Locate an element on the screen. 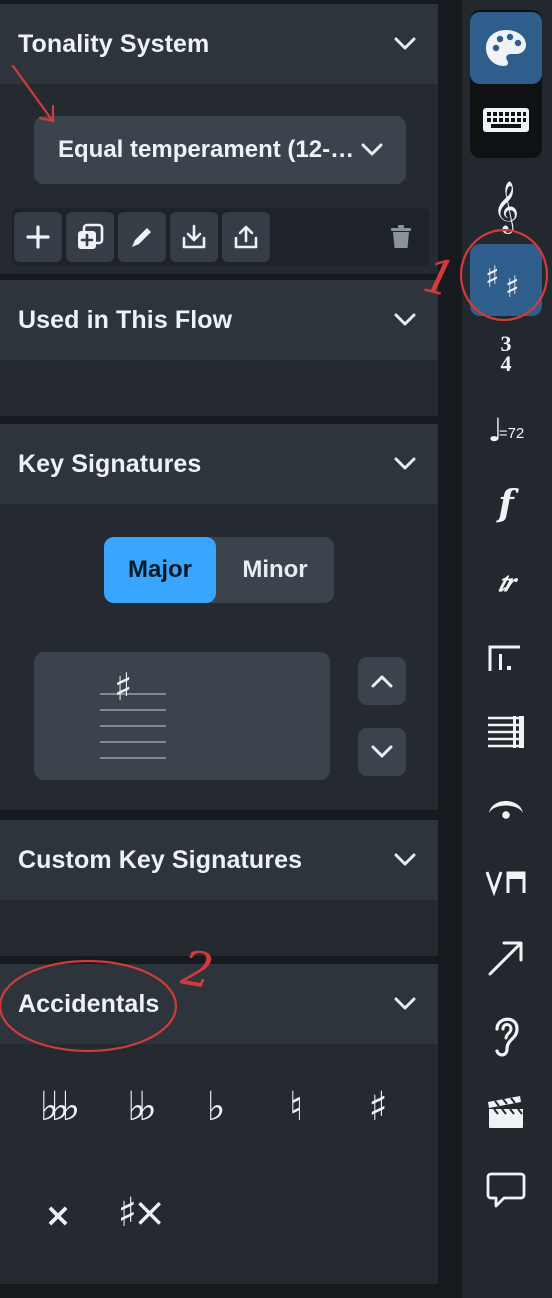 The width and height of the screenshot is (552, 1298). sidebar-item-lines is located at coordinates (506, 958).